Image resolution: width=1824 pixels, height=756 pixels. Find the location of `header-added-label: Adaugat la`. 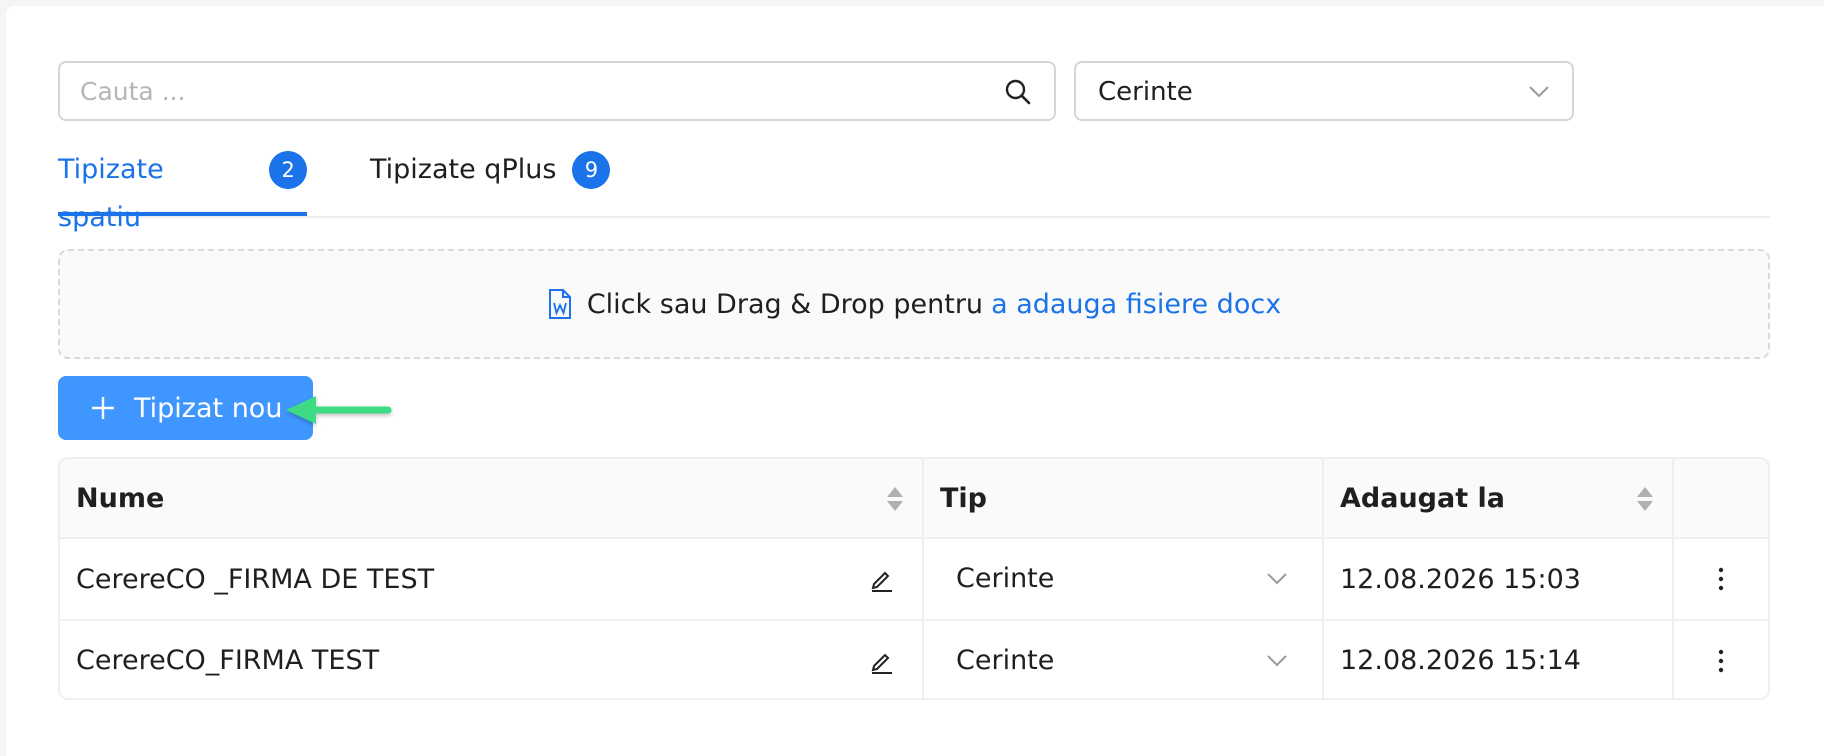

header-added-label: Adaugat la is located at coordinates (1422, 498).